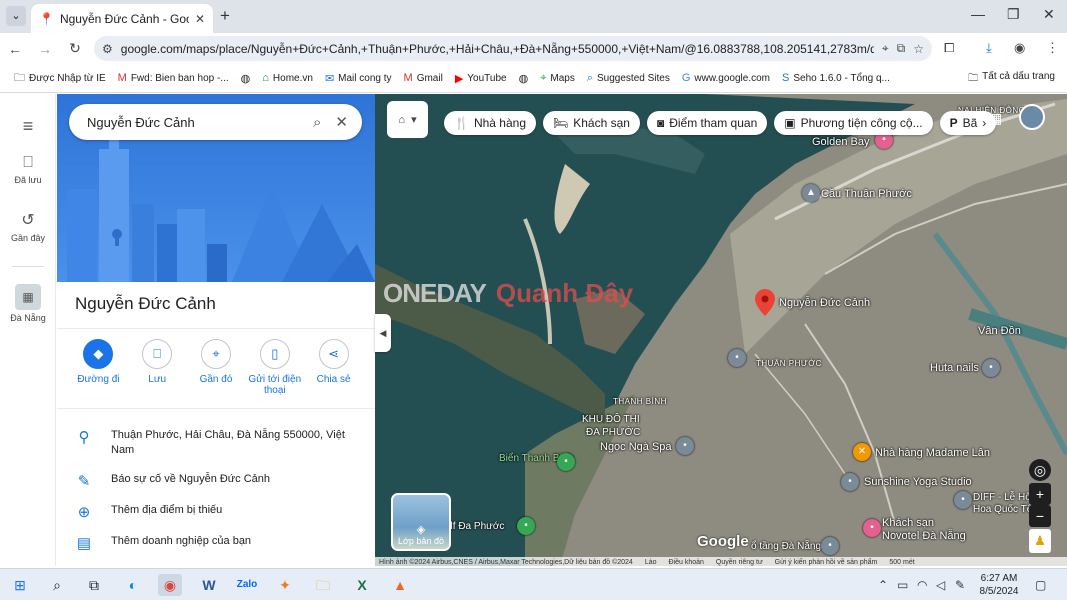 This screenshot has height=600, width=1067. What do you see at coordinates (872, 528) in the screenshot?
I see `hotel-pin-icon: ▪` at bounding box center [872, 528].